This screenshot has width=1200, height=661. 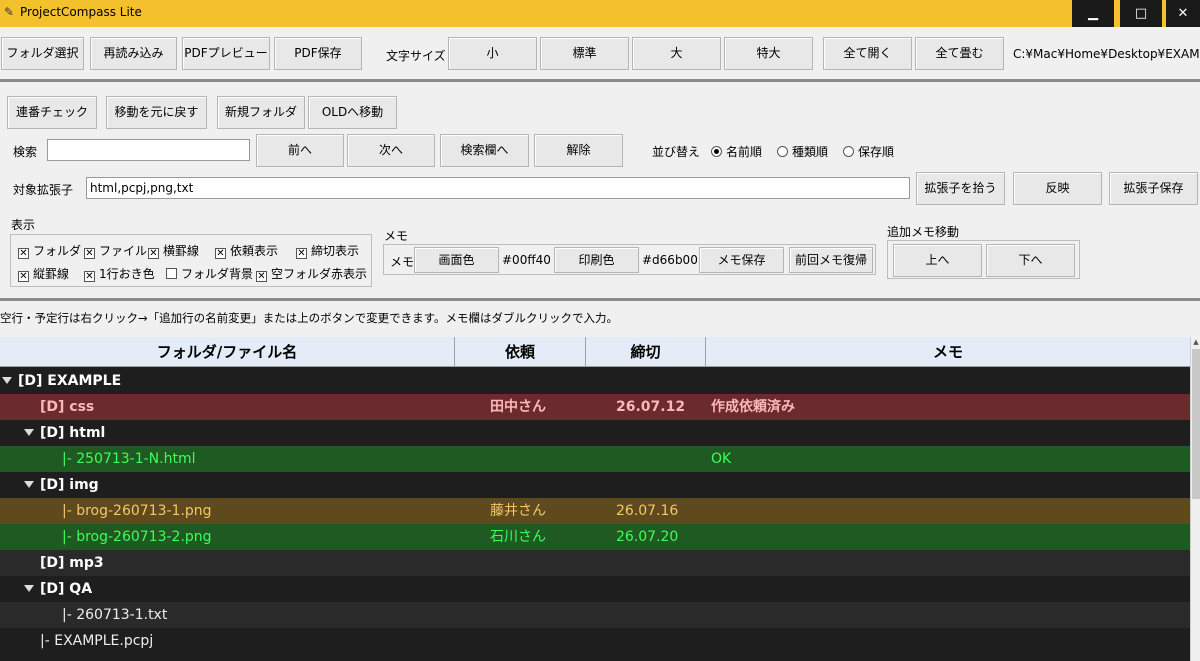 What do you see at coordinates (526, 260) in the screenshot?
I see `screen-color-value: #00ff40` at bounding box center [526, 260].